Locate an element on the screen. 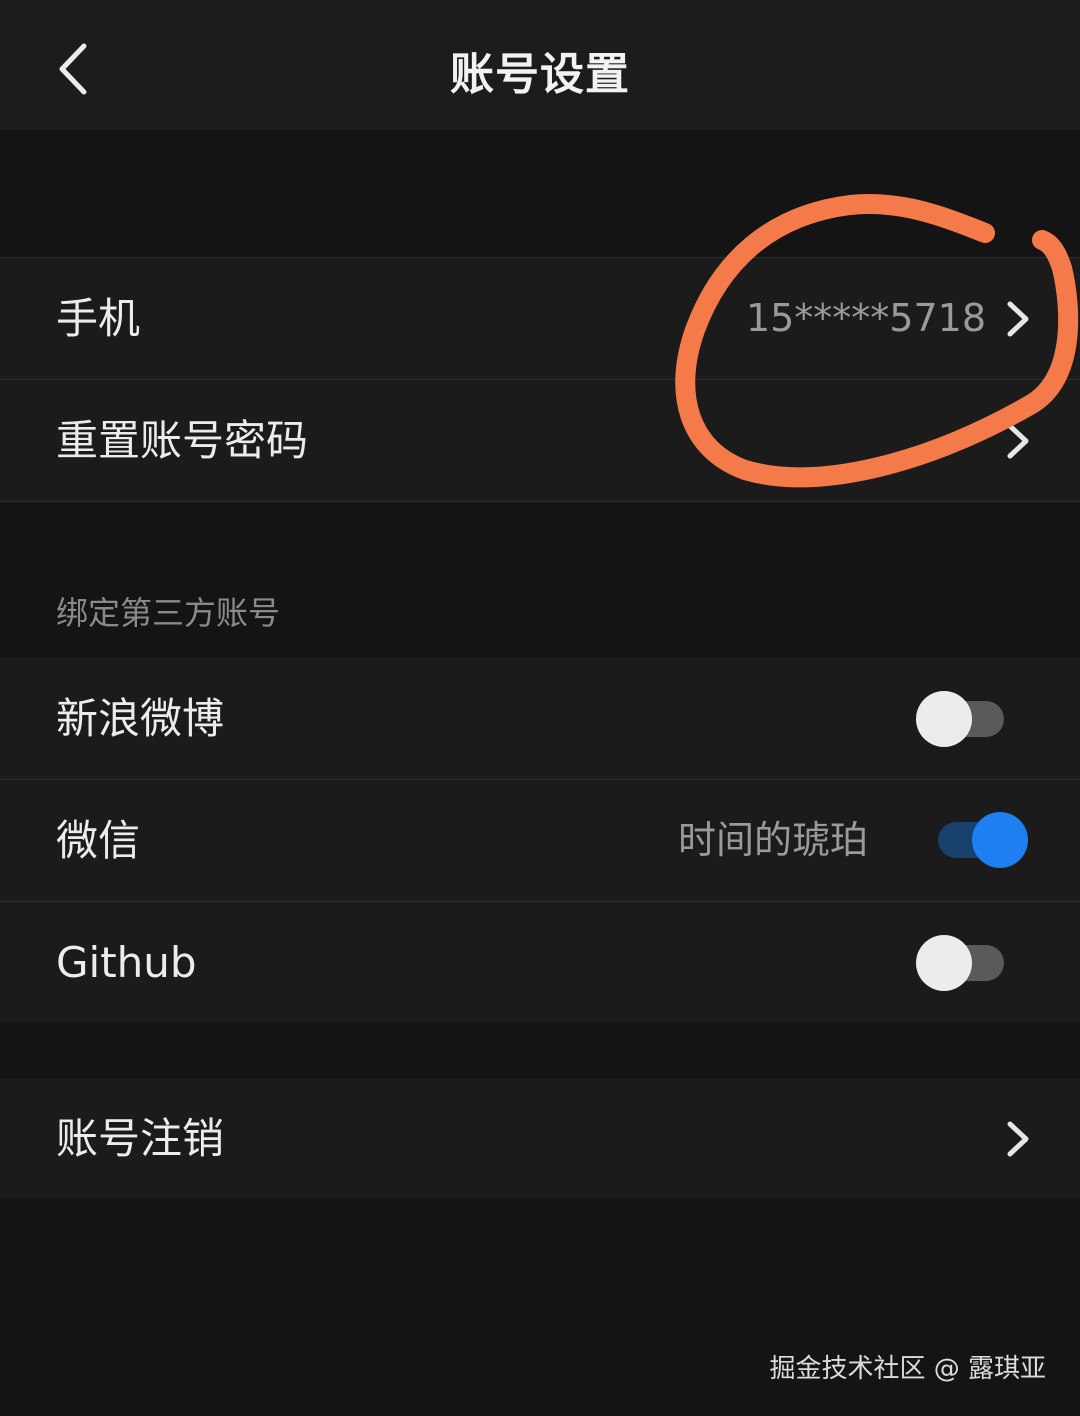 Image resolution: width=1080 pixels, height=1416 pixels. page-title: 账号设置 is located at coordinates (540, 74).